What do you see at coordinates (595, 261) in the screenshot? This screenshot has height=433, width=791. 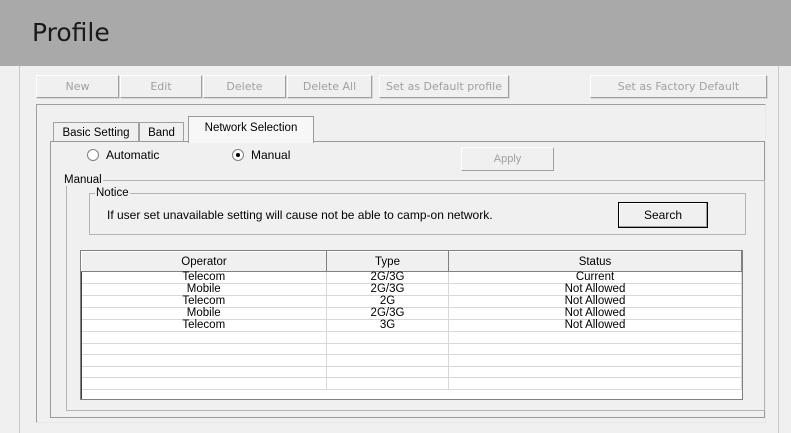 I see `column-header-status: Status` at bounding box center [595, 261].